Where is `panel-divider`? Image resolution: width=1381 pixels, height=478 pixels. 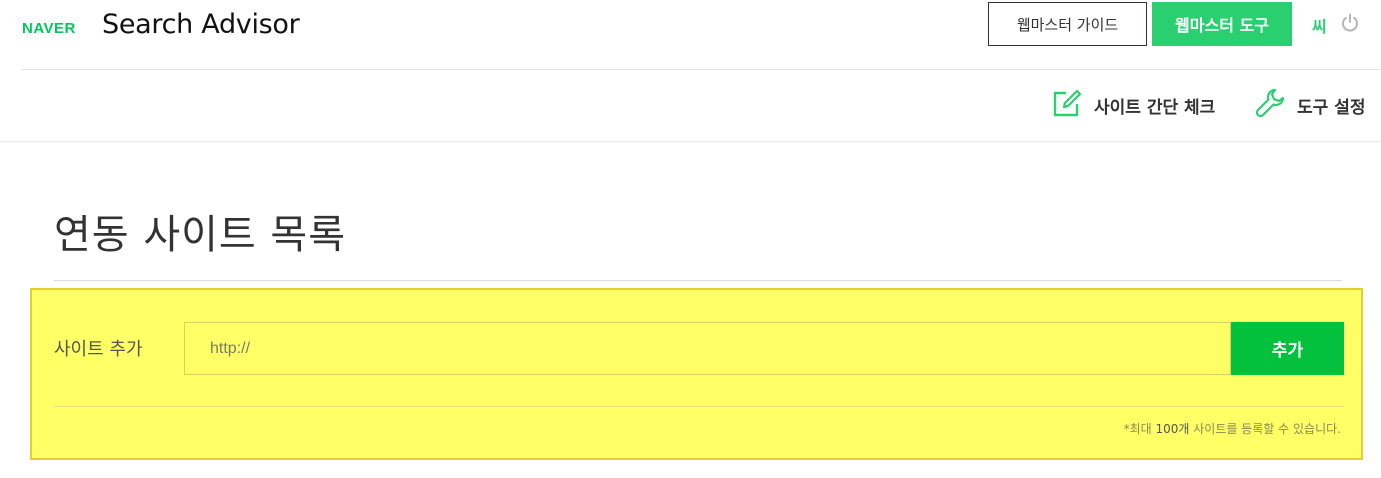 panel-divider is located at coordinates (699, 406).